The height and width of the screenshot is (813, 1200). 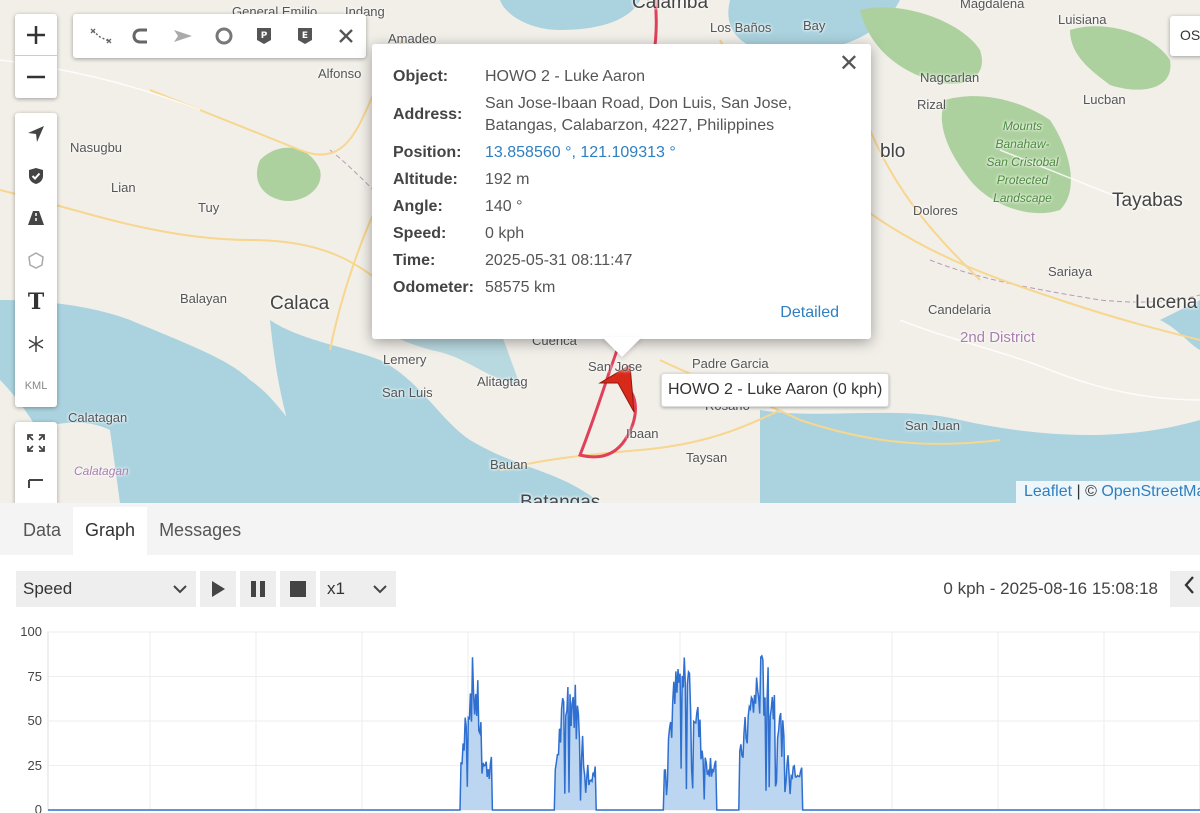 I want to click on popup-close-button: ✕, so click(x=849, y=64).